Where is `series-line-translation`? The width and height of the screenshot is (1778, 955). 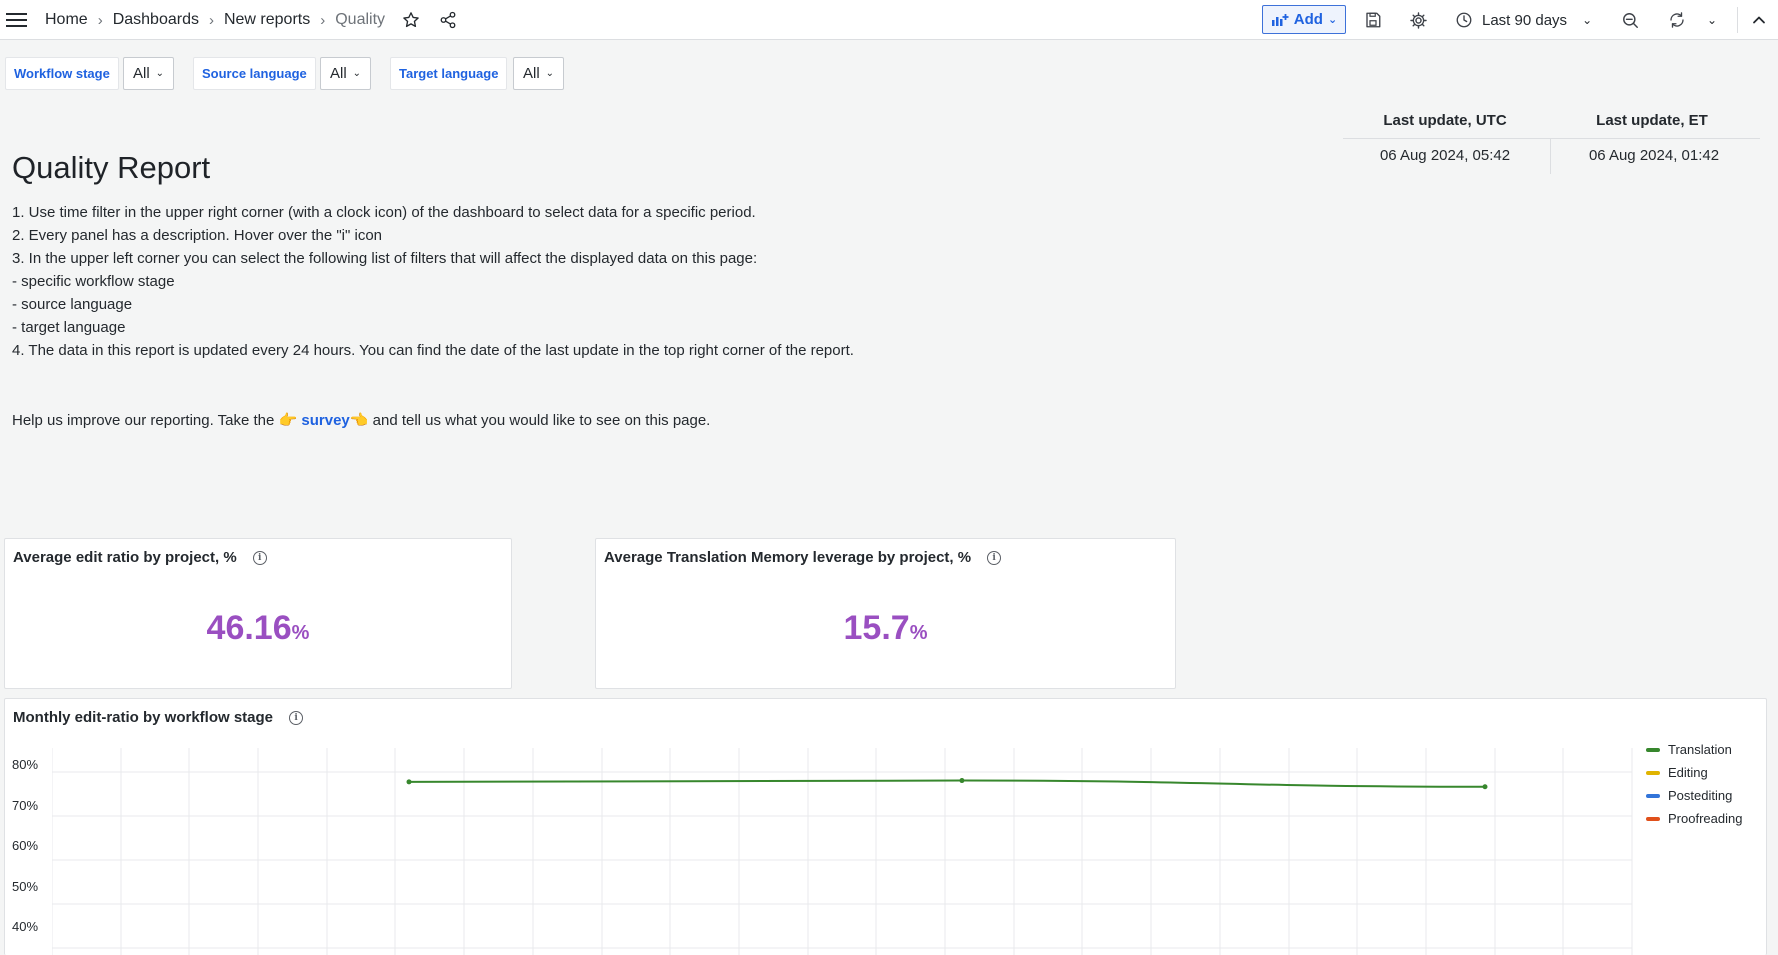 series-line-translation is located at coordinates (947, 783).